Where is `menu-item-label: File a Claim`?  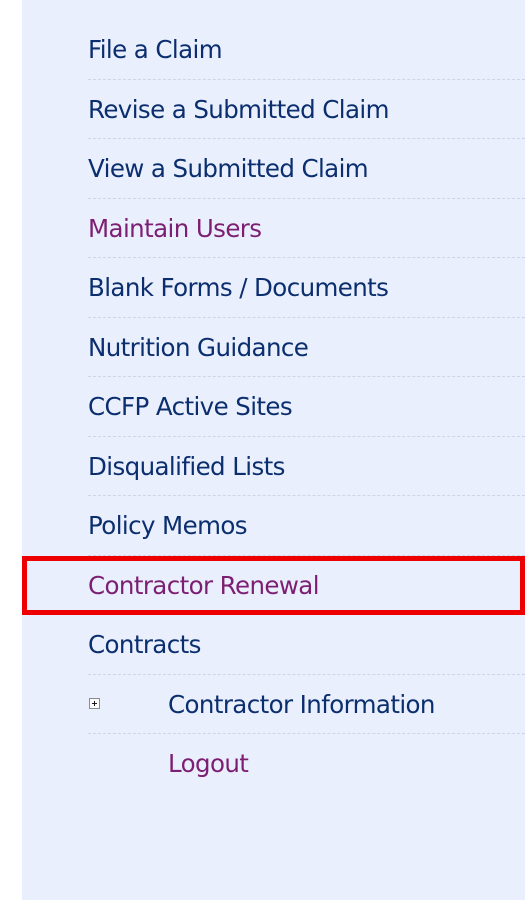 menu-item-label: File a Claim is located at coordinates (155, 50).